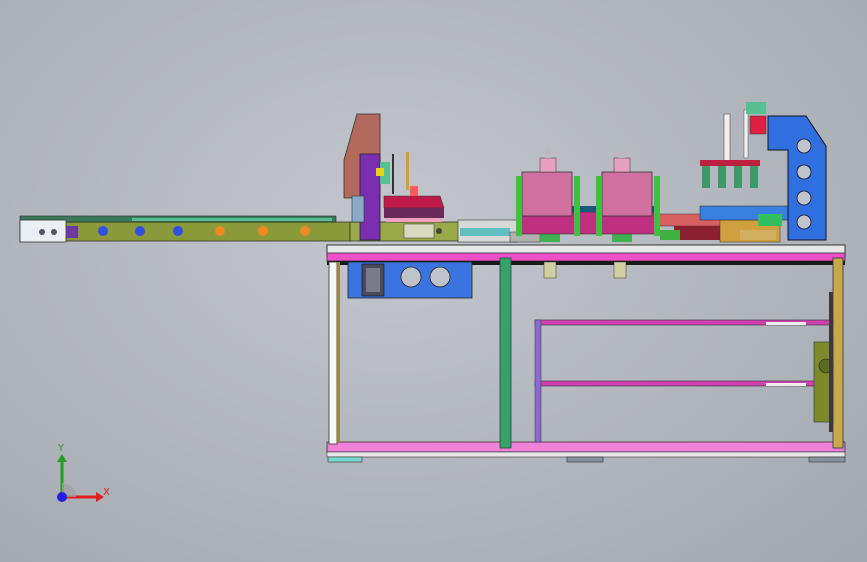  I want to click on blue-mount-plate, so click(410, 280).